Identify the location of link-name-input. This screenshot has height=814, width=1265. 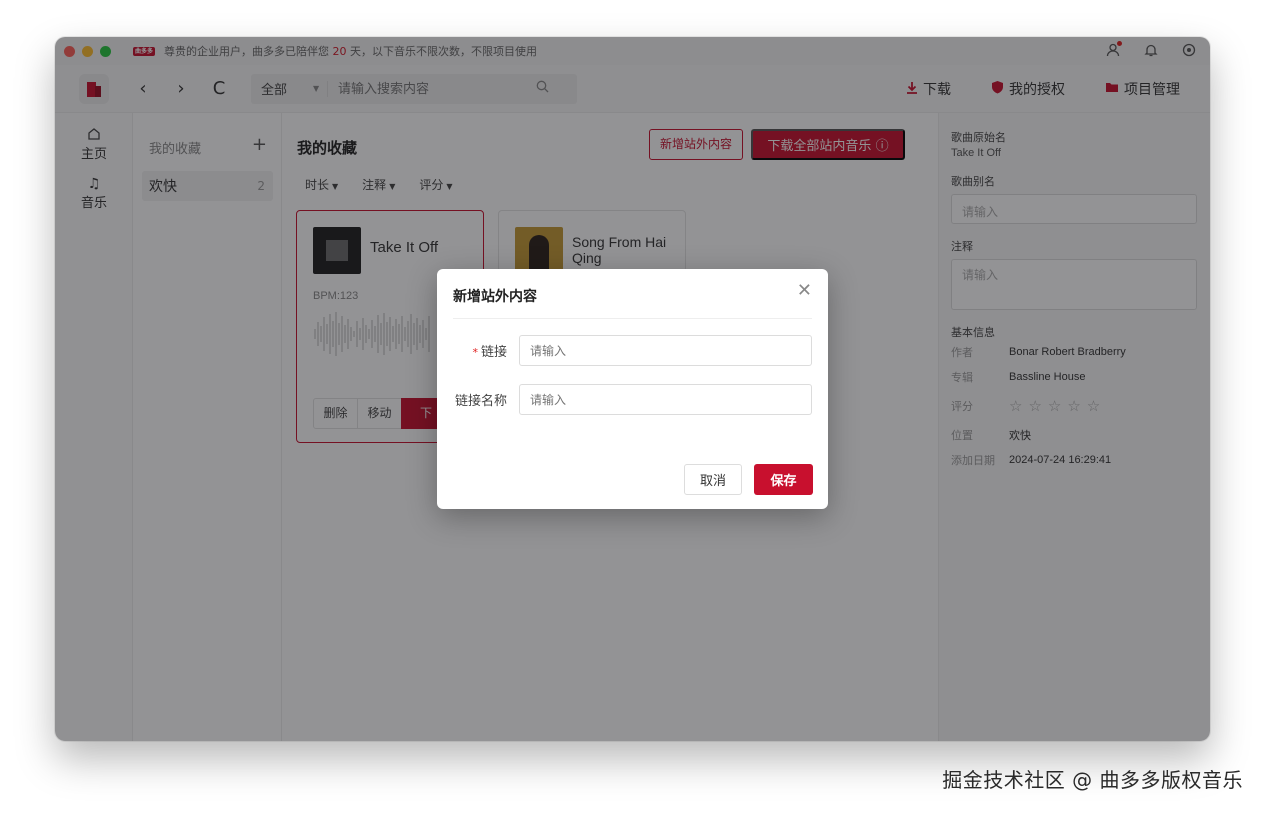
(665, 399).